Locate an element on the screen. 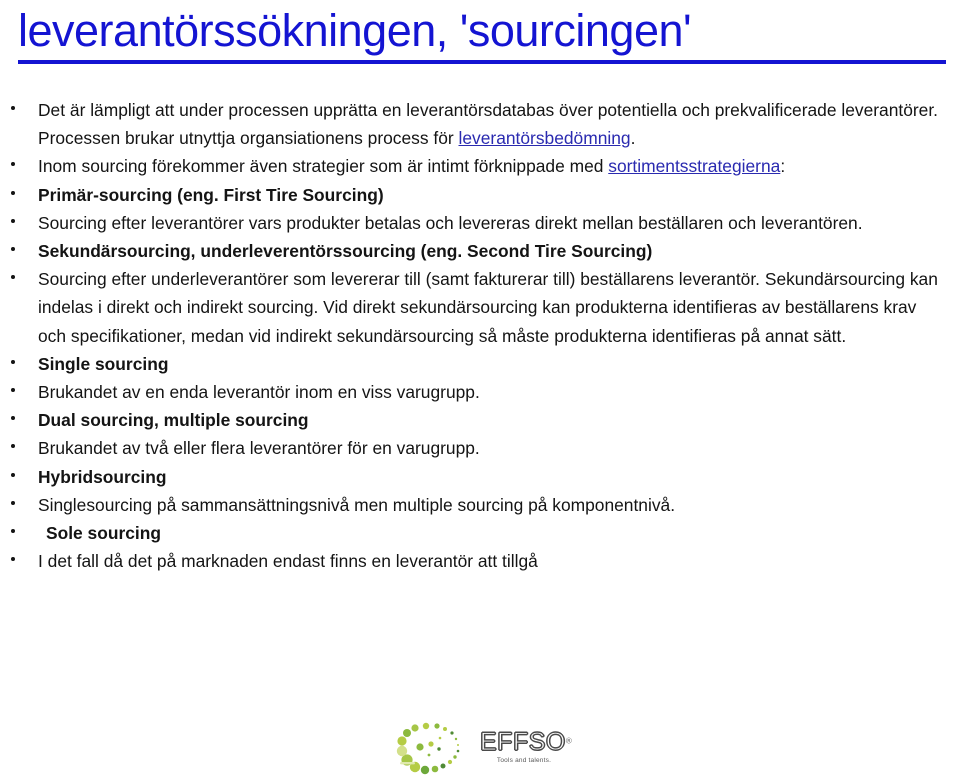 This screenshot has height=783, width=960. text-run: Dual sourcing, multiple sourcing is located at coordinates (173, 420).